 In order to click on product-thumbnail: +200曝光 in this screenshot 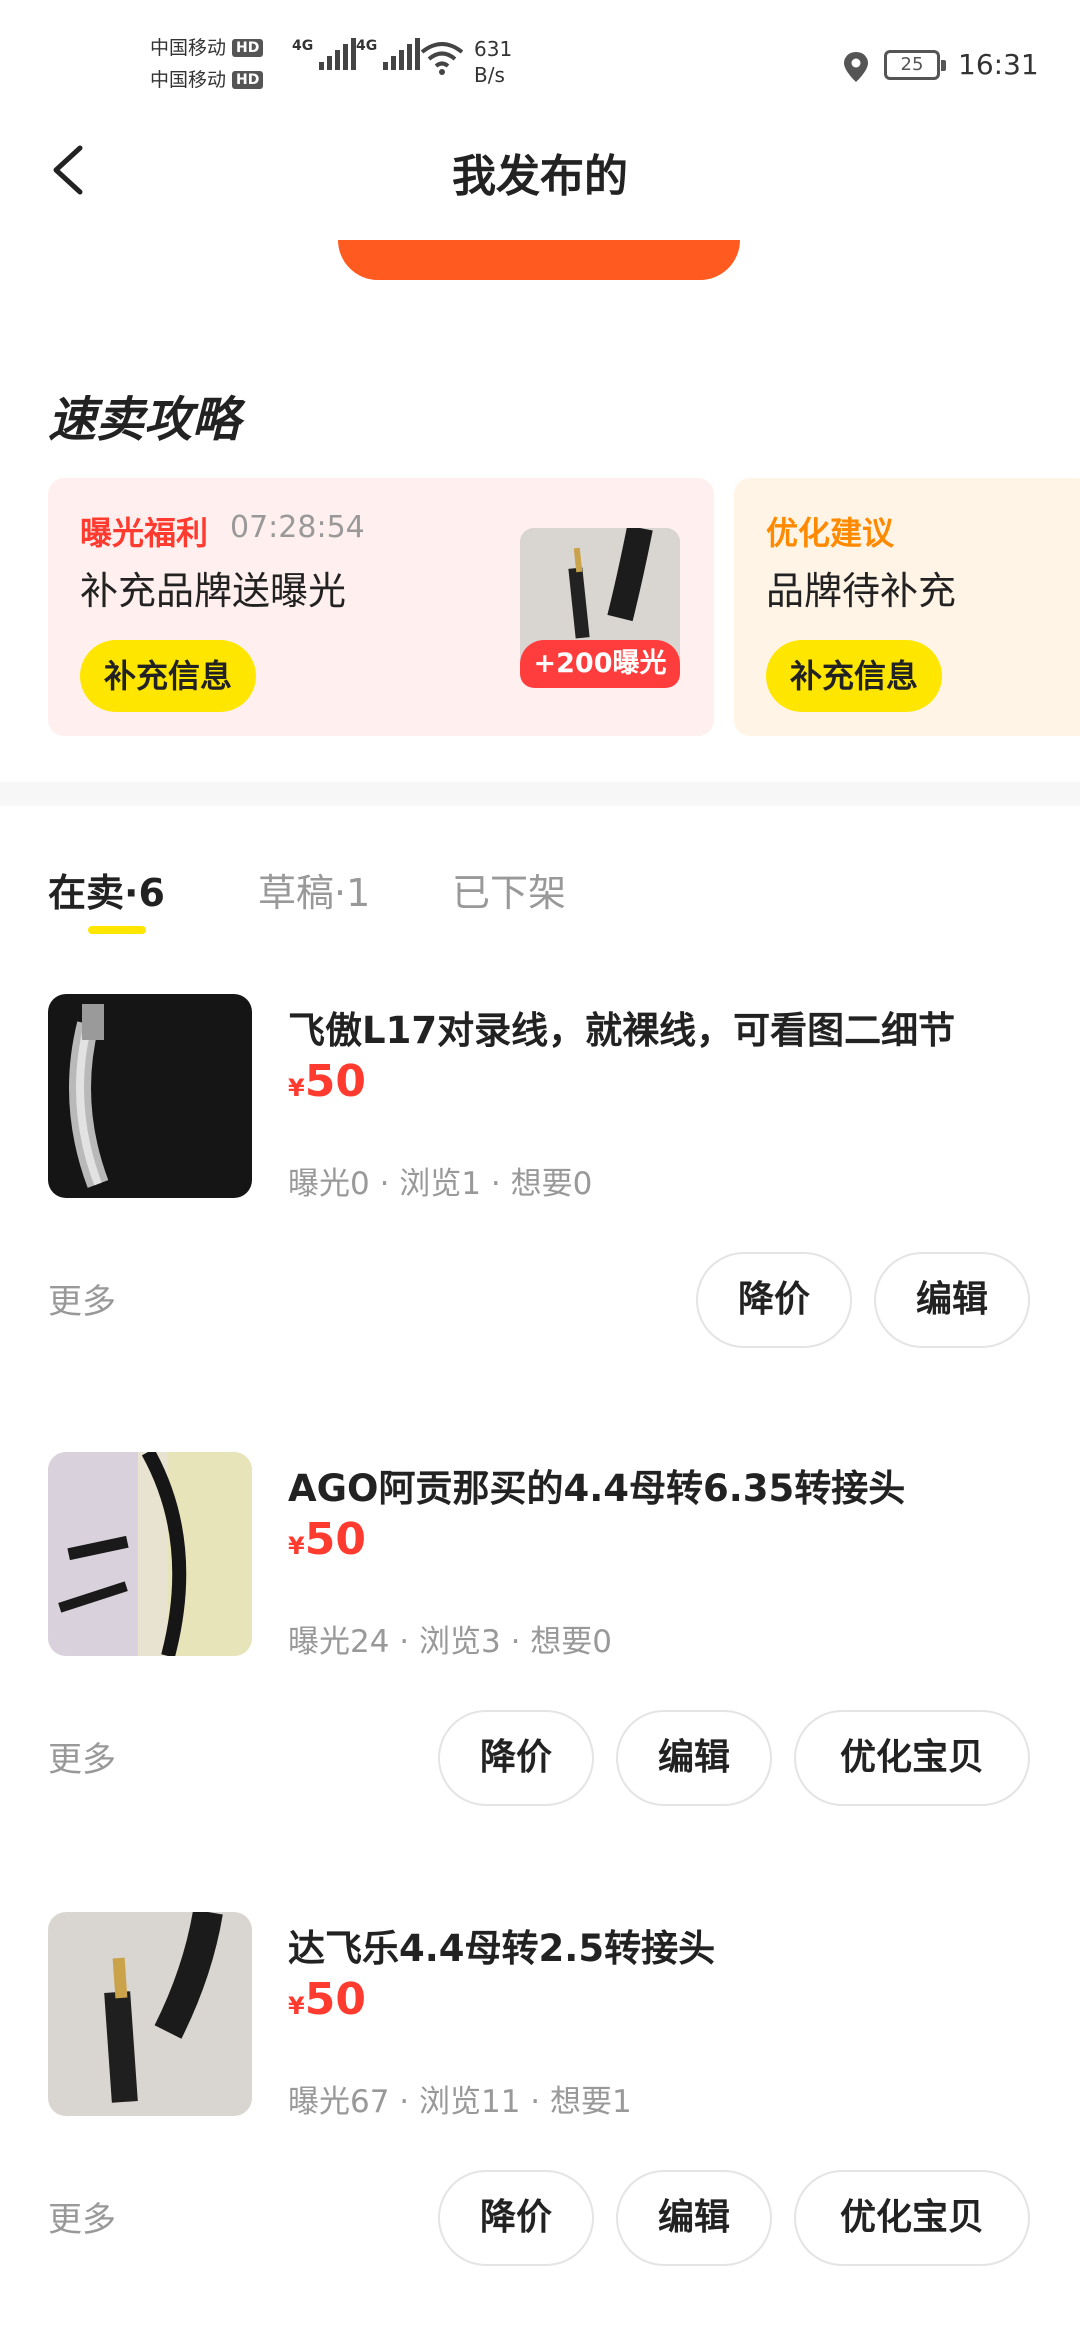, I will do `click(600, 608)`.